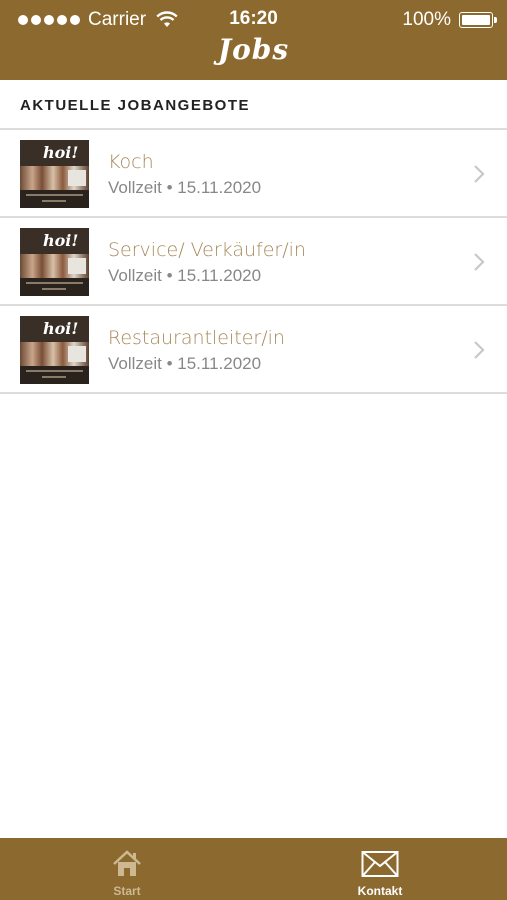  Describe the element at coordinates (253, 105) in the screenshot. I see `section-header: AKTUELLE JOBANGEBOTE` at that location.